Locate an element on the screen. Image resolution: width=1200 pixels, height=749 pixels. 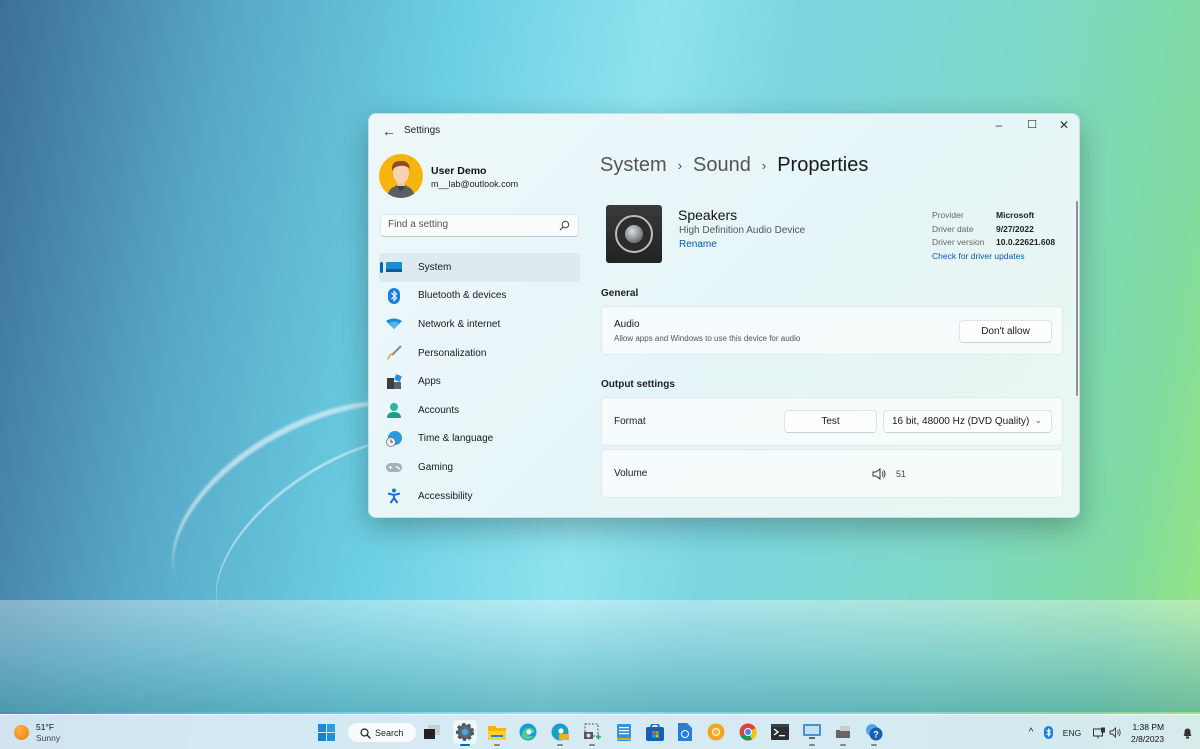
gamepad-icon is located at coordinates (394, 467).